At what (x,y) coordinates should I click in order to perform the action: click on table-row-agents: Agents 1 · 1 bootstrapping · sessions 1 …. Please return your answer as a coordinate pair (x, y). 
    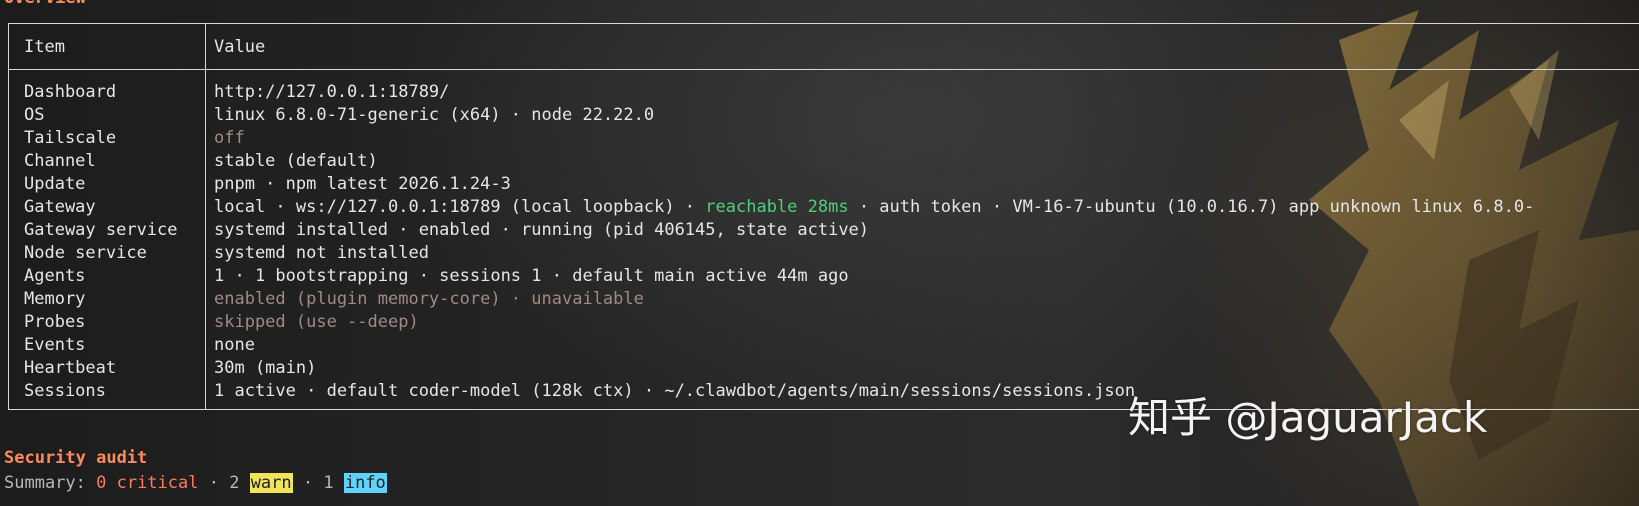
    Looking at the image, I should click on (824, 276).